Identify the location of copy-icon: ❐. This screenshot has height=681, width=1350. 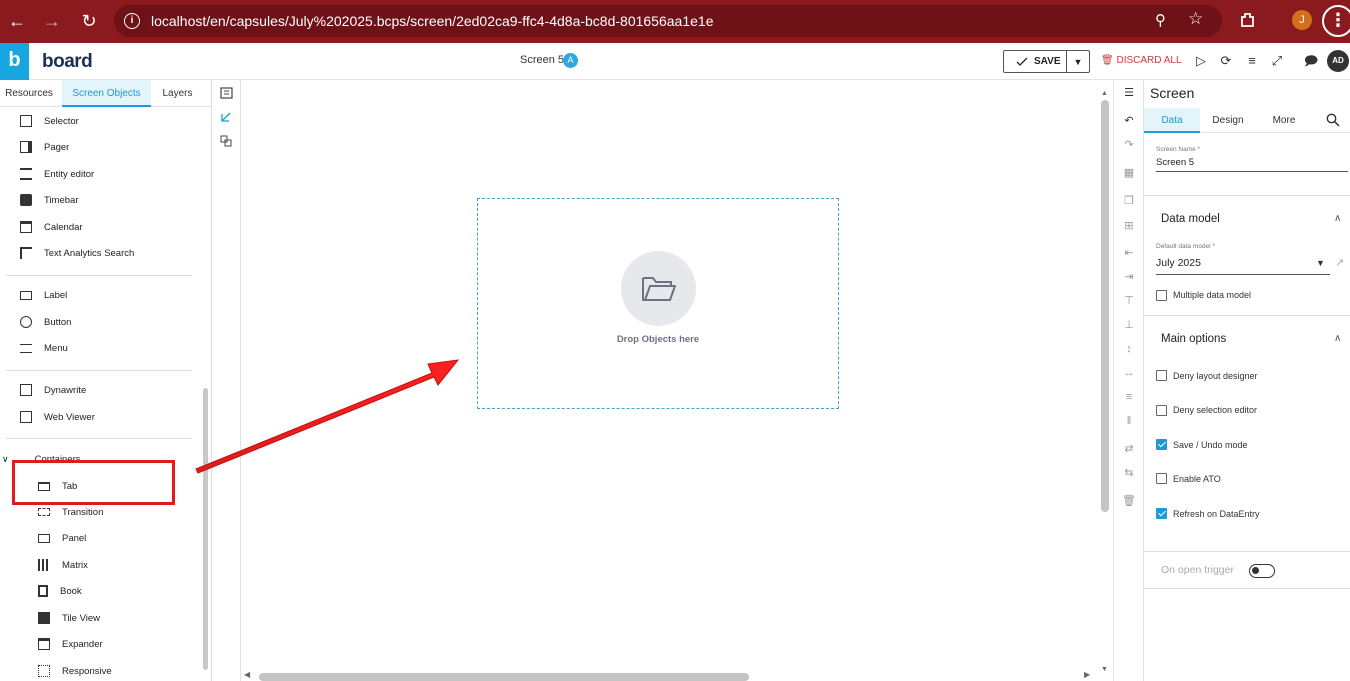
(1129, 201).